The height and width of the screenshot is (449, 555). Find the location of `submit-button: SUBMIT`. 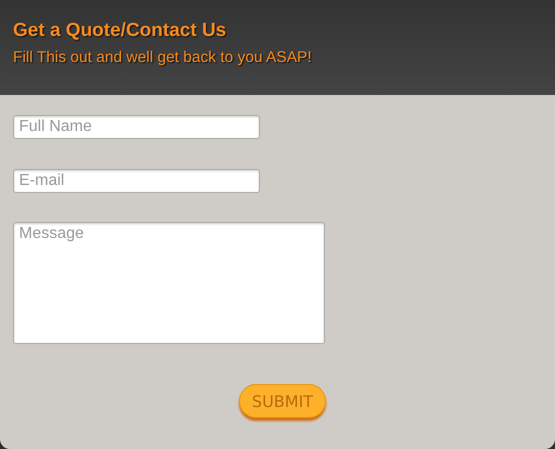

submit-button: SUBMIT is located at coordinates (282, 401).